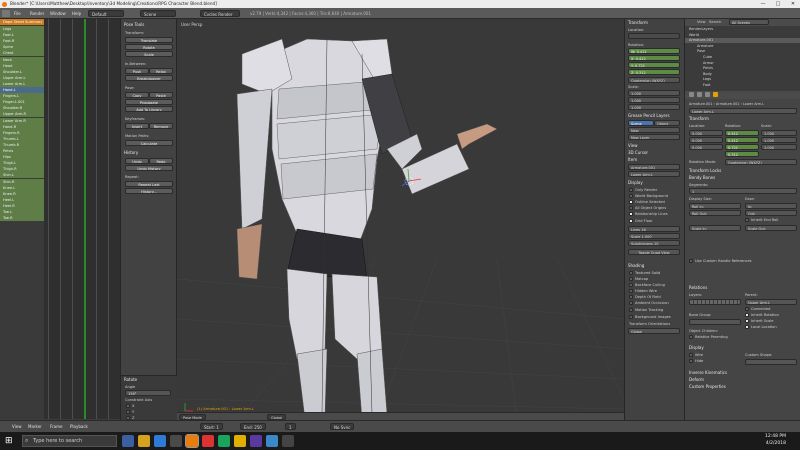 The height and width of the screenshot is (450, 800). What do you see at coordinates (631, 208) in the screenshot?
I see `all-origins-checkbox` at bounding box center [631, 208].